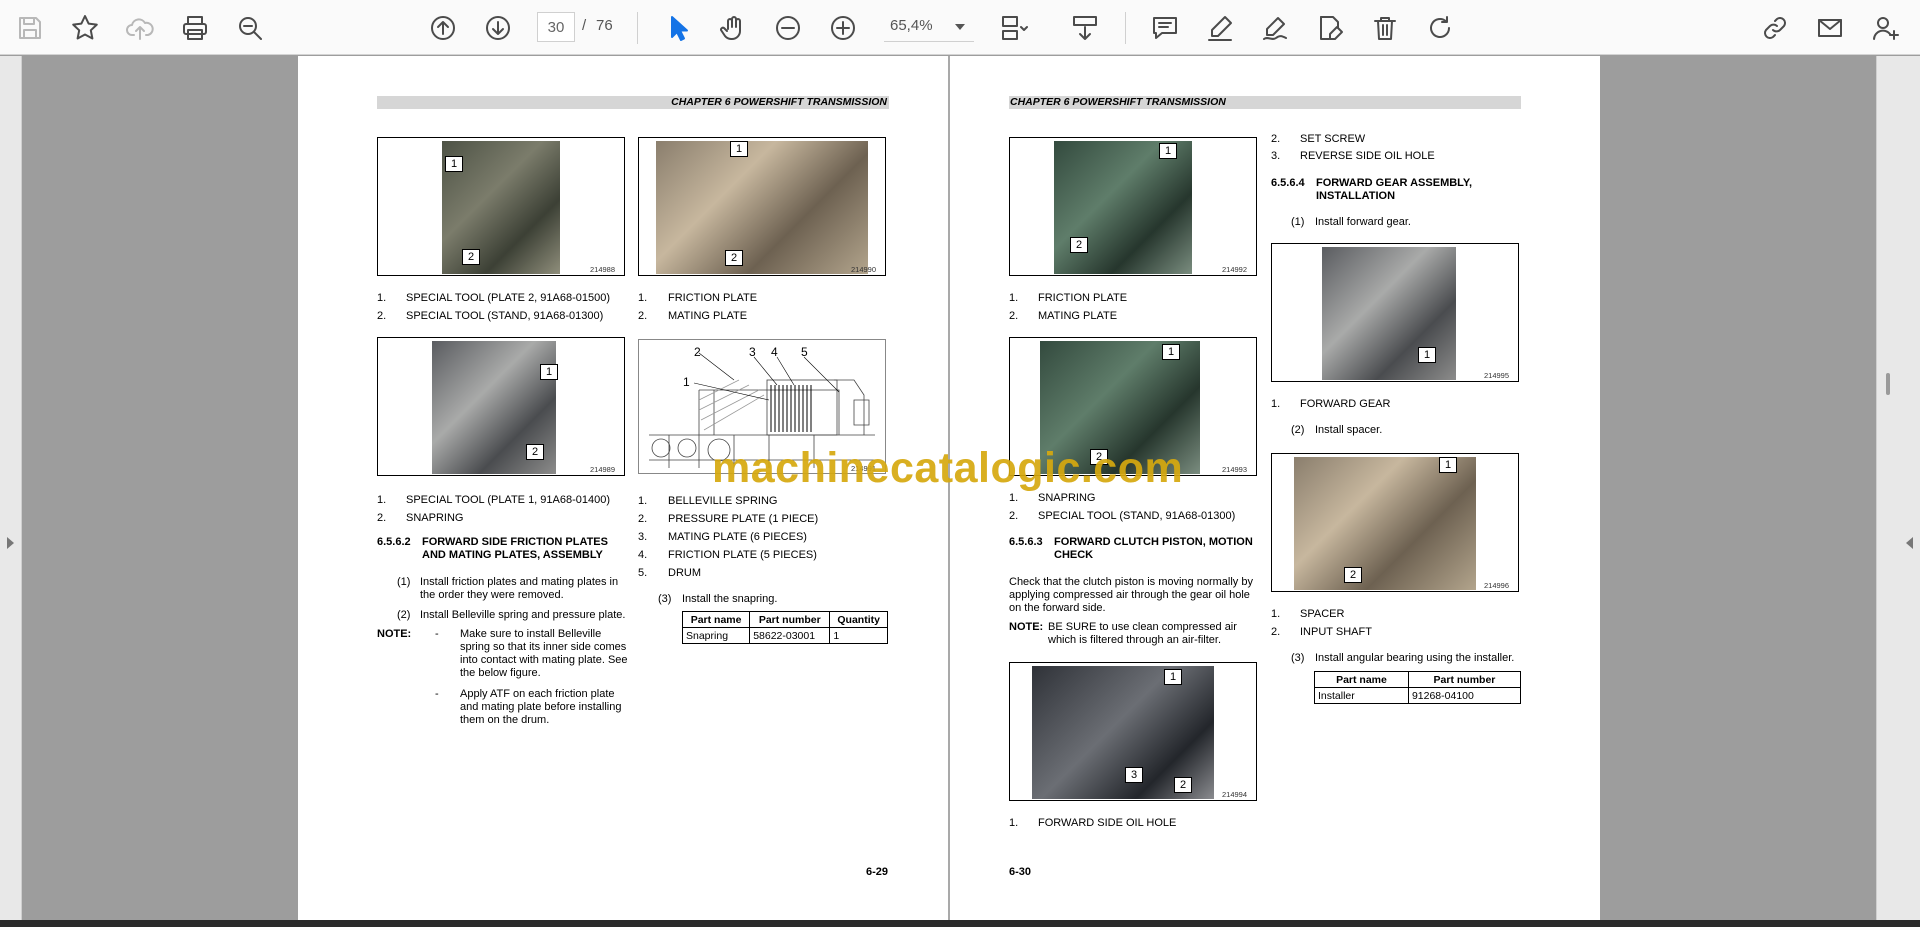  Describe the element at coordinates (1083, 298) in the screenshot. I see `legend-text: FRICTION PLATE` at that location.